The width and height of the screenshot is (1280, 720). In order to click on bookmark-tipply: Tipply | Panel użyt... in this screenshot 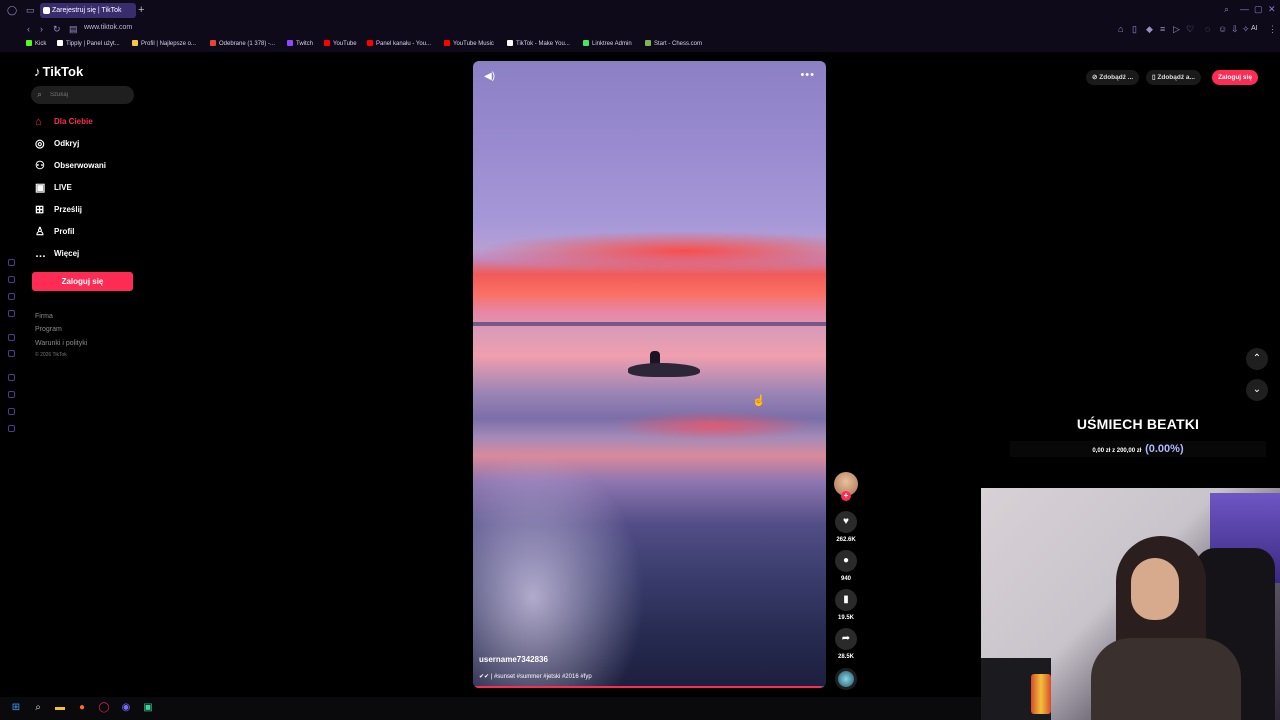, I will do `click(88, 43)`.